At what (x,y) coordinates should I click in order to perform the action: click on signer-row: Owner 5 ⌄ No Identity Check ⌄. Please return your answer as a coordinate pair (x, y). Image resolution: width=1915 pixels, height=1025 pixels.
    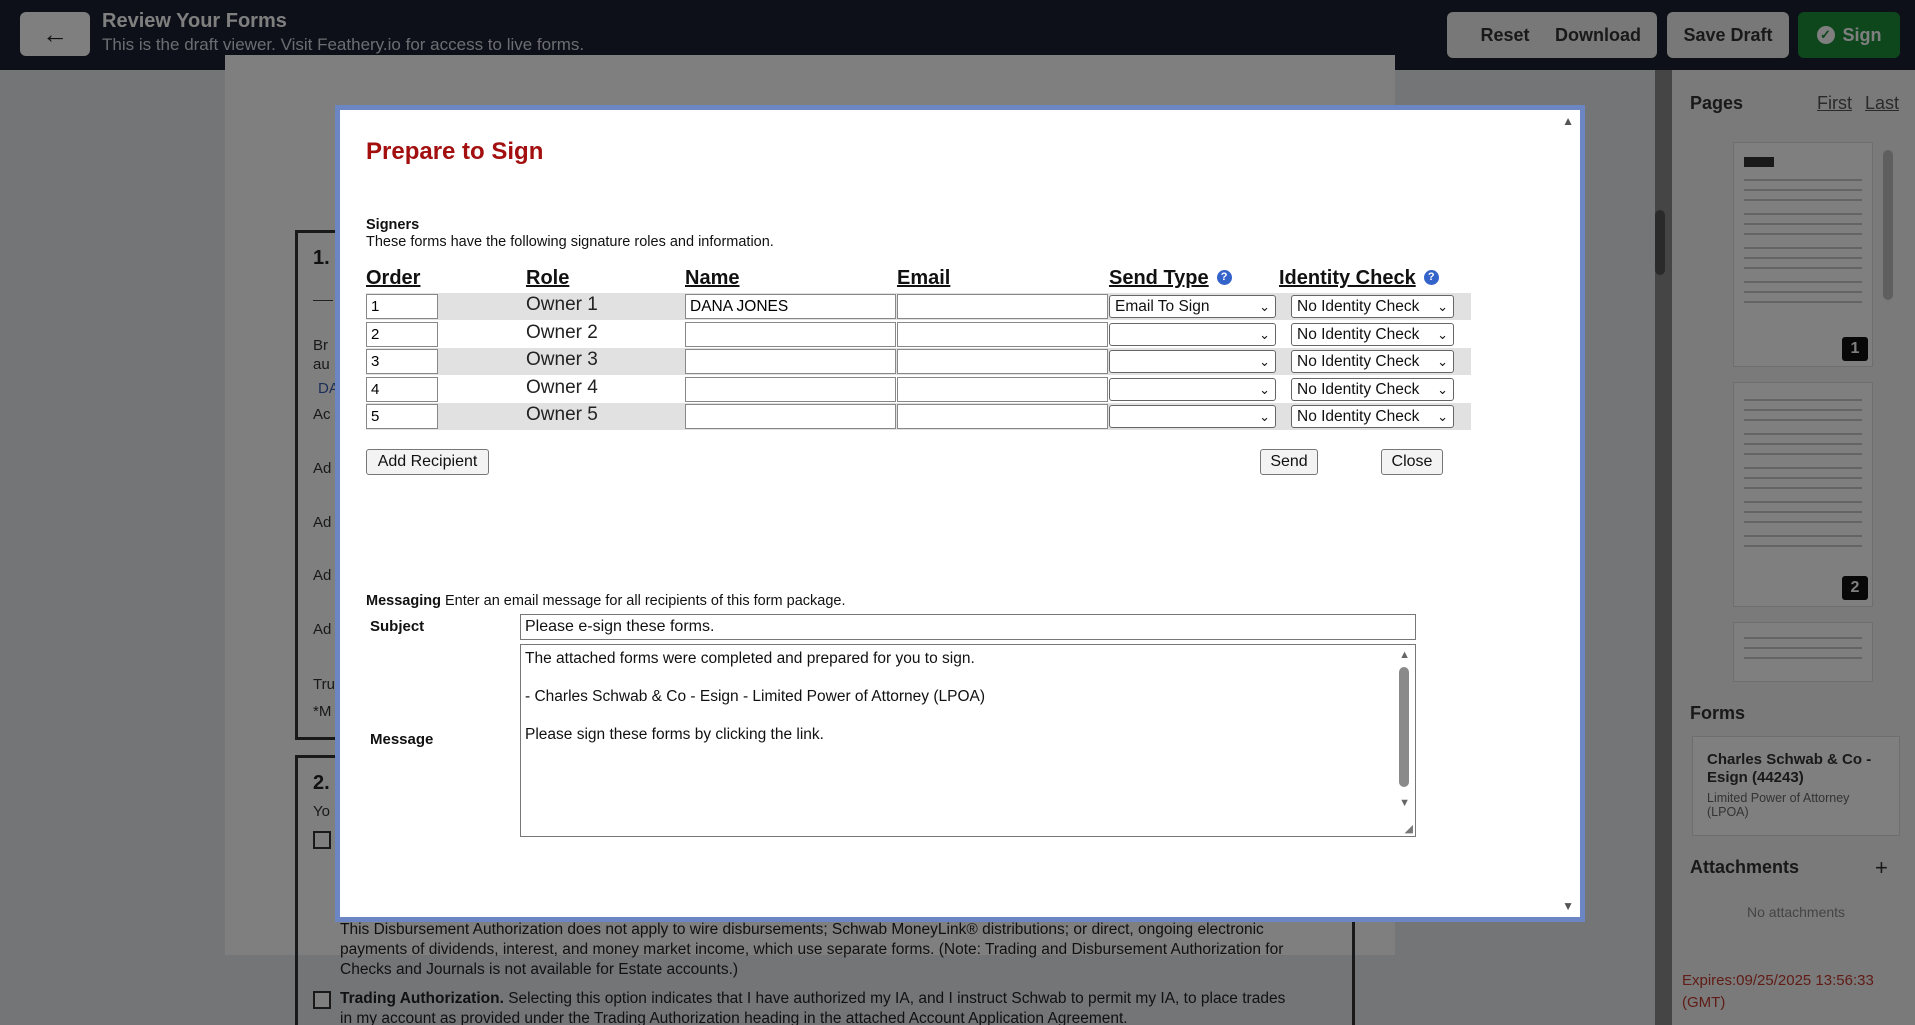
    Looking at the image, I should click on (918, 416).